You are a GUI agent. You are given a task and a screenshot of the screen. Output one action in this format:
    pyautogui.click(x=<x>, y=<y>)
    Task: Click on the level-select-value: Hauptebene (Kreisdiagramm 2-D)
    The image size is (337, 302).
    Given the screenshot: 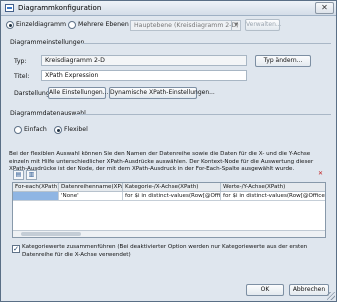 What is the action you would take?
    pyautogui.click(x=186, y=25)
    